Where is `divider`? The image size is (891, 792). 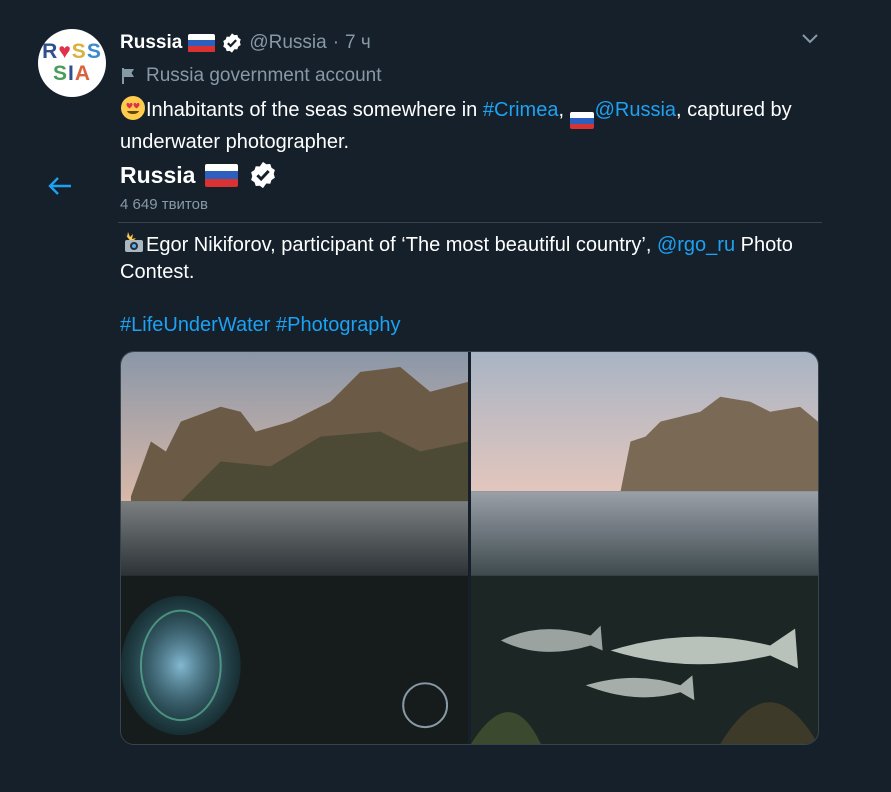
divider is located at coordinates (470, 222).